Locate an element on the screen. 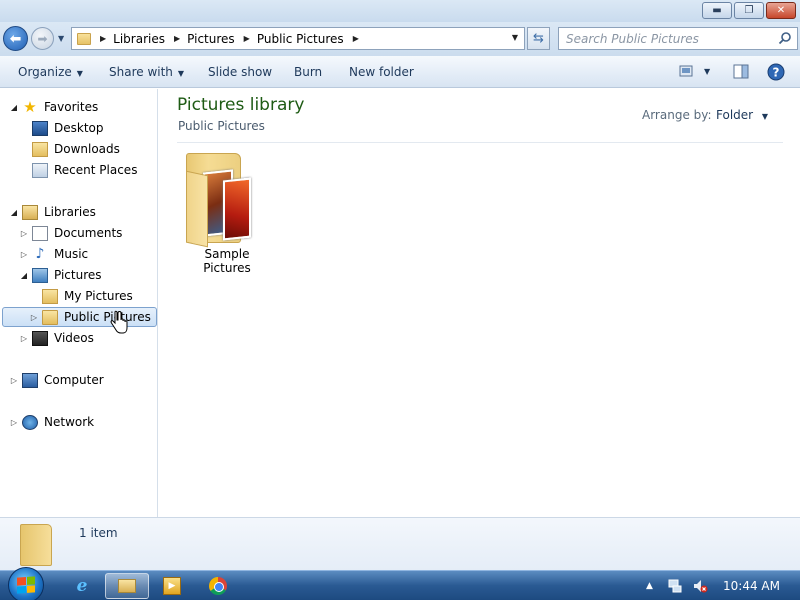  breadcrumb-pictures: Pictures is located at coordinates (211, 39).